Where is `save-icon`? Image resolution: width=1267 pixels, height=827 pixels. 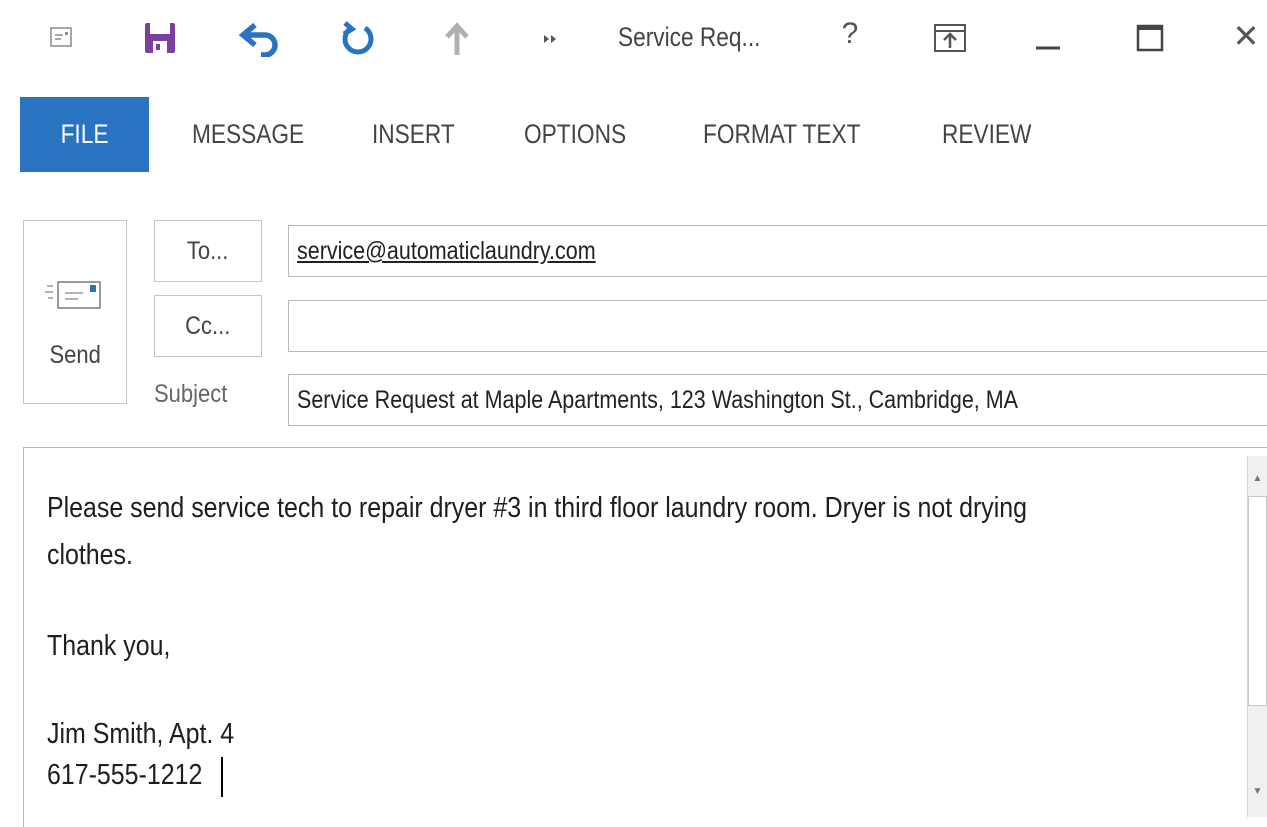 save-icon is located at coordinates (160, 38).